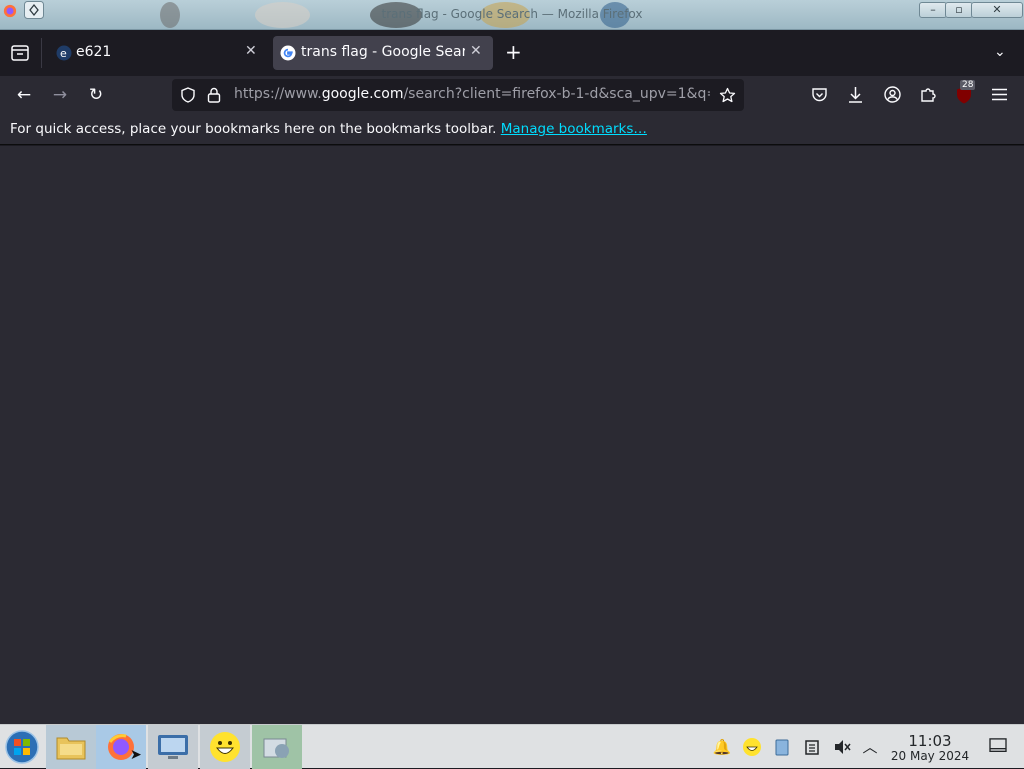  I want to click on taskbar-installer, so click(277, 747).